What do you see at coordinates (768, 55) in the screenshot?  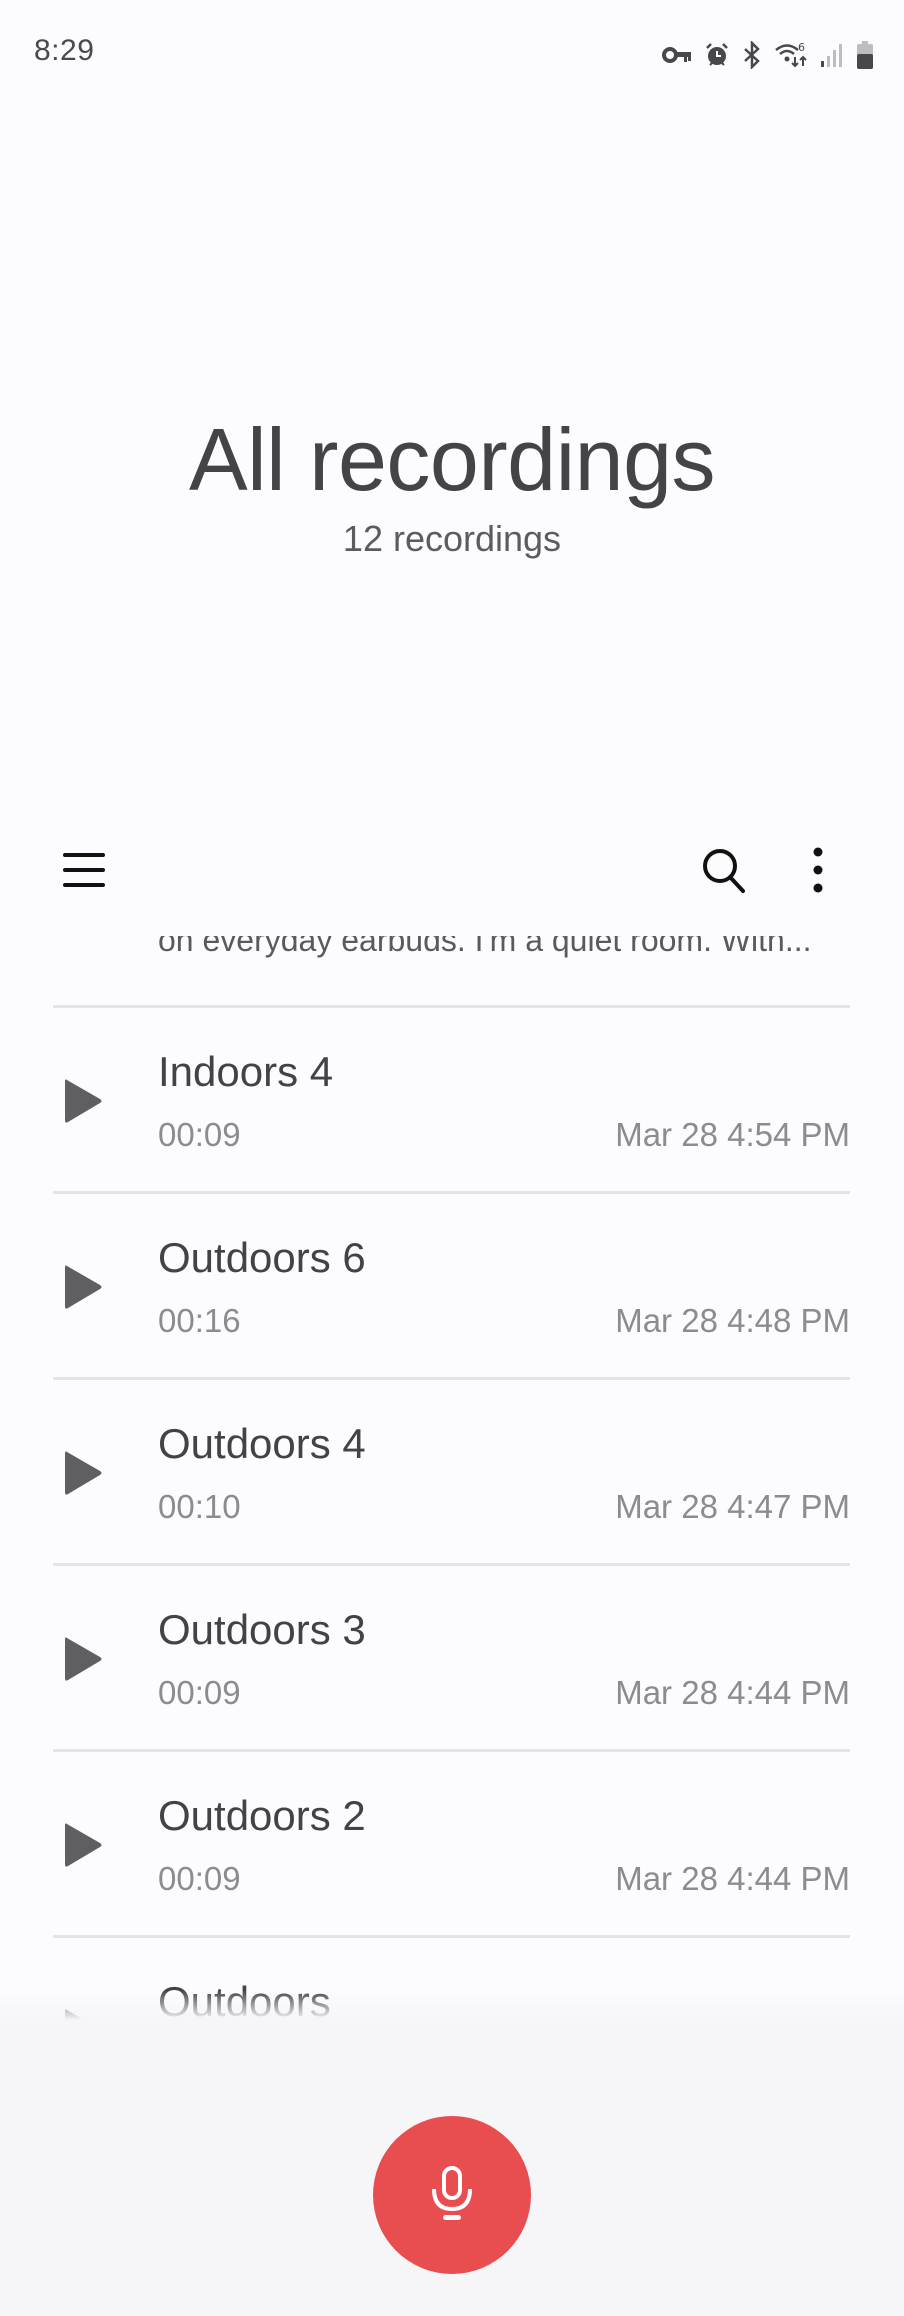 I see `status-icons: 6` at bounding box center [768, 55].